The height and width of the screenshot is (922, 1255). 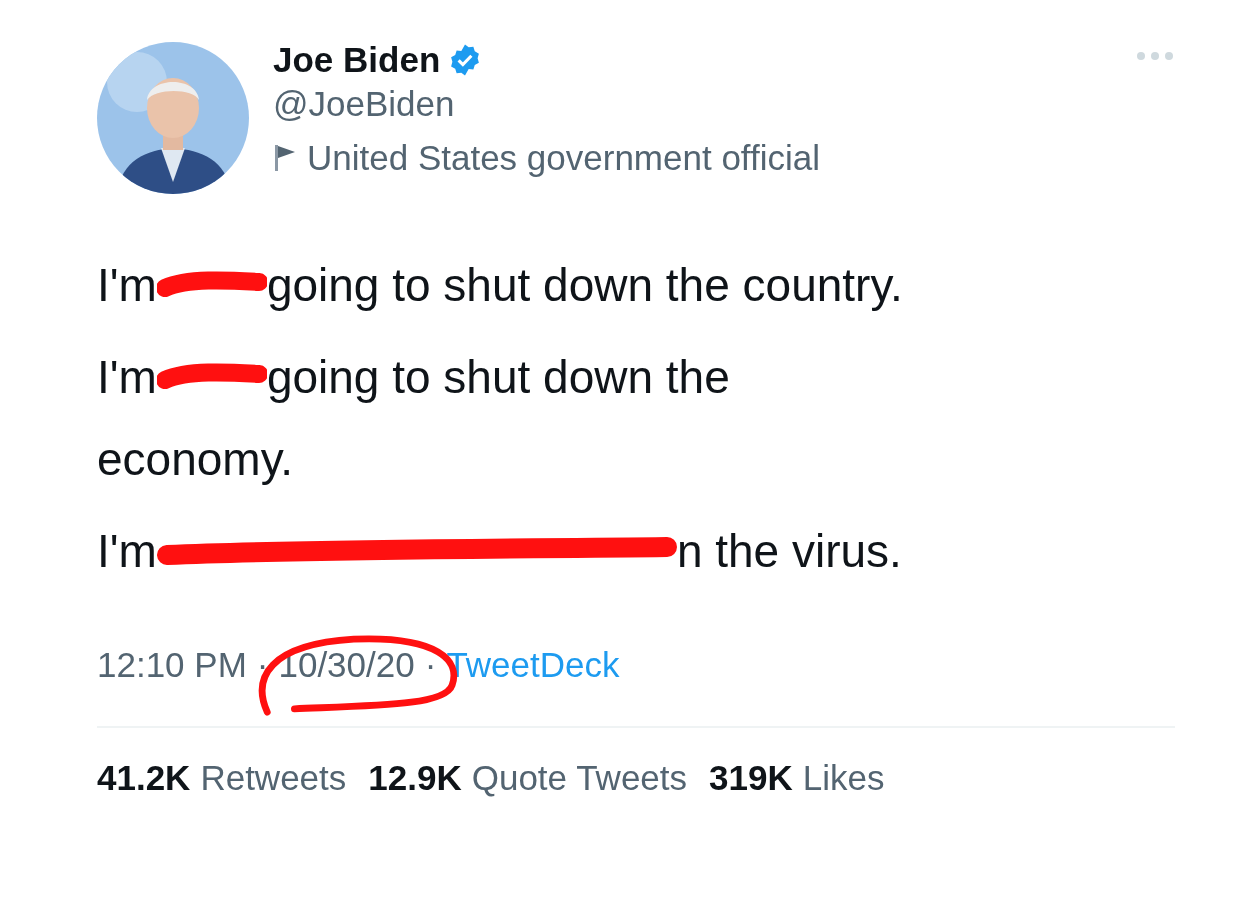 What do you see at coordinates (751, 778) in the screenshot?
I see `stat-count: 319K` at bounding box center [751, 778].